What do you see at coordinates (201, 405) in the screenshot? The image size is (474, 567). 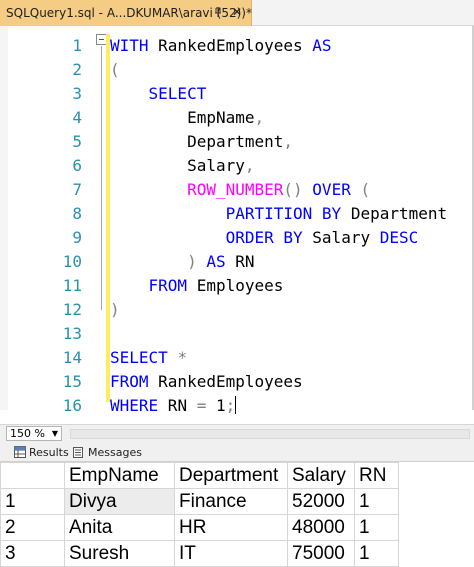 I see `code-token: =` at bounding box center [201, 405].